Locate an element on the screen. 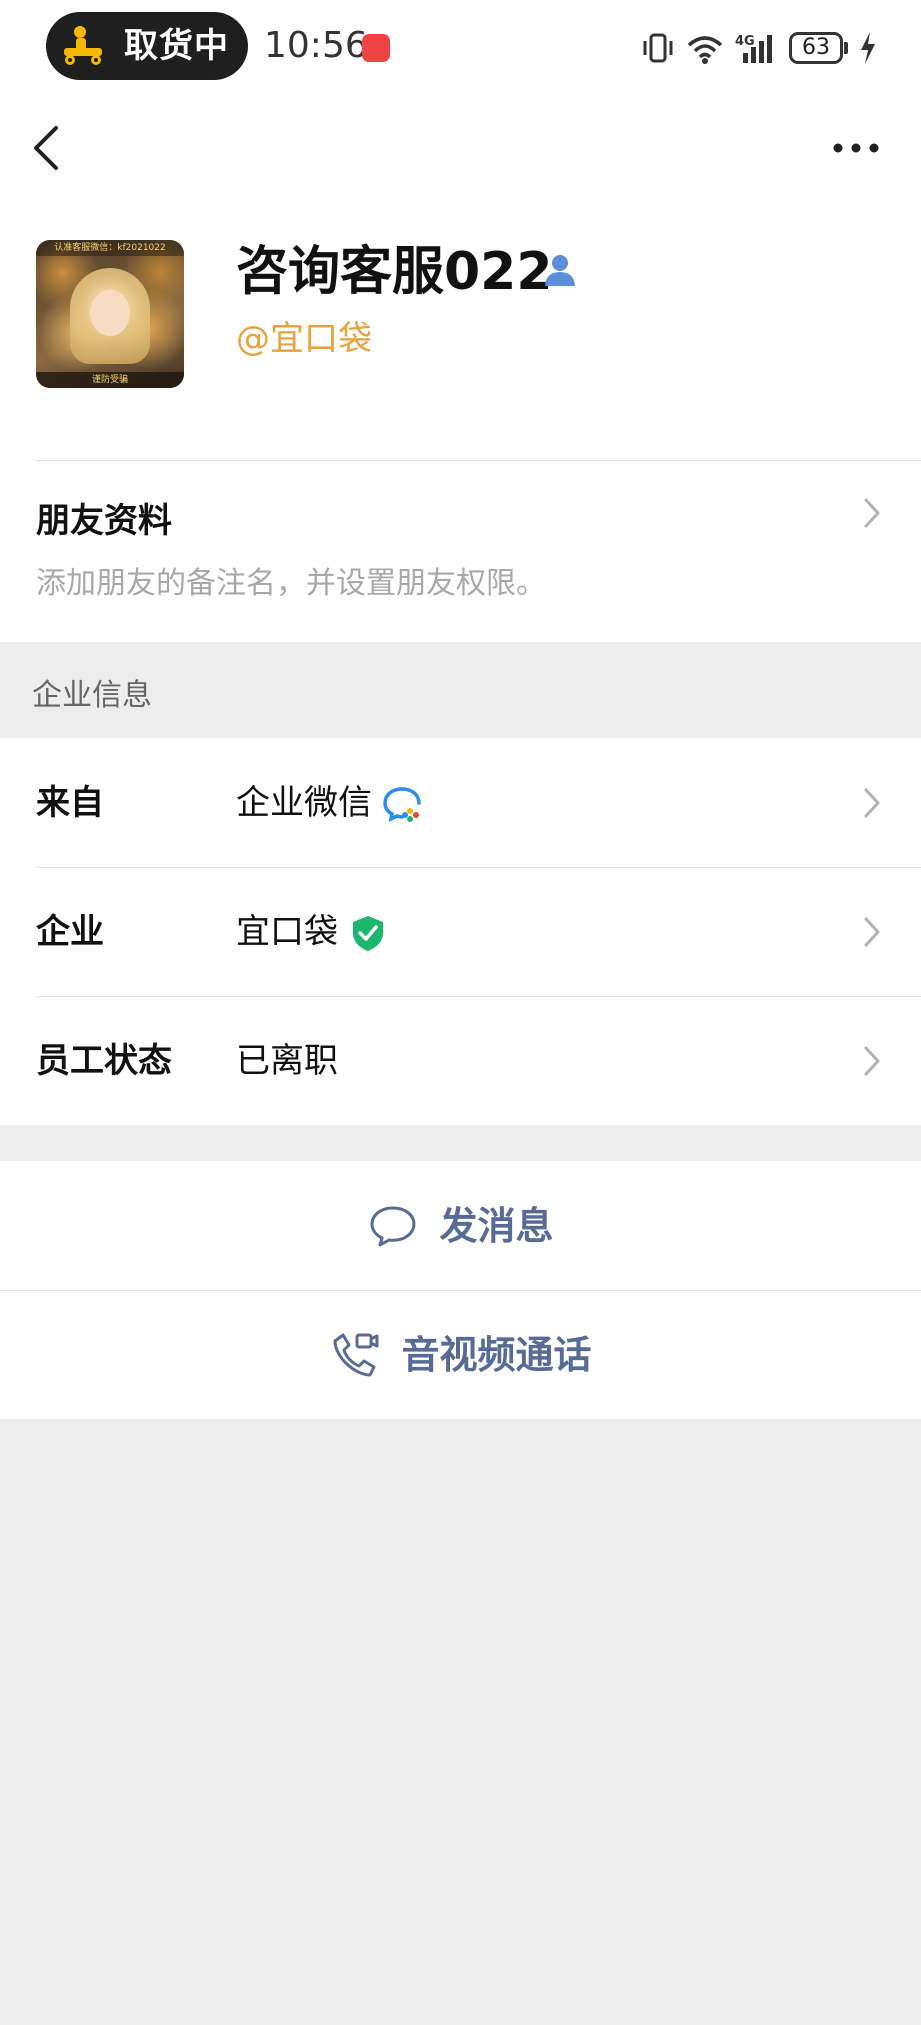  action-buttons: 发消息 音视频通话 is located at coordinates (460, 1290).